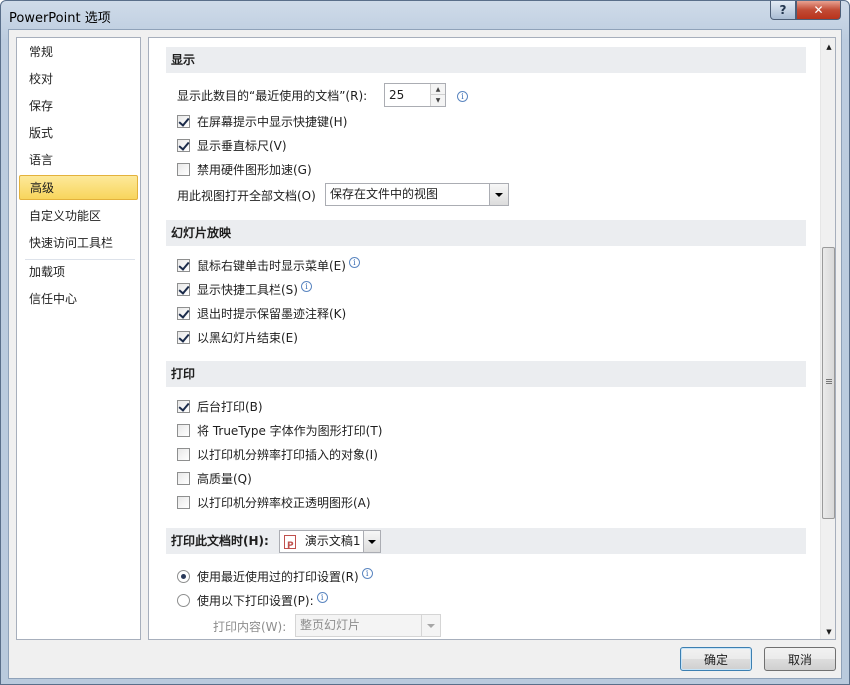 Image resolution: width=850 pixels, height=685 pixels. I want to click on close-button: ✕, so click(818, 10).